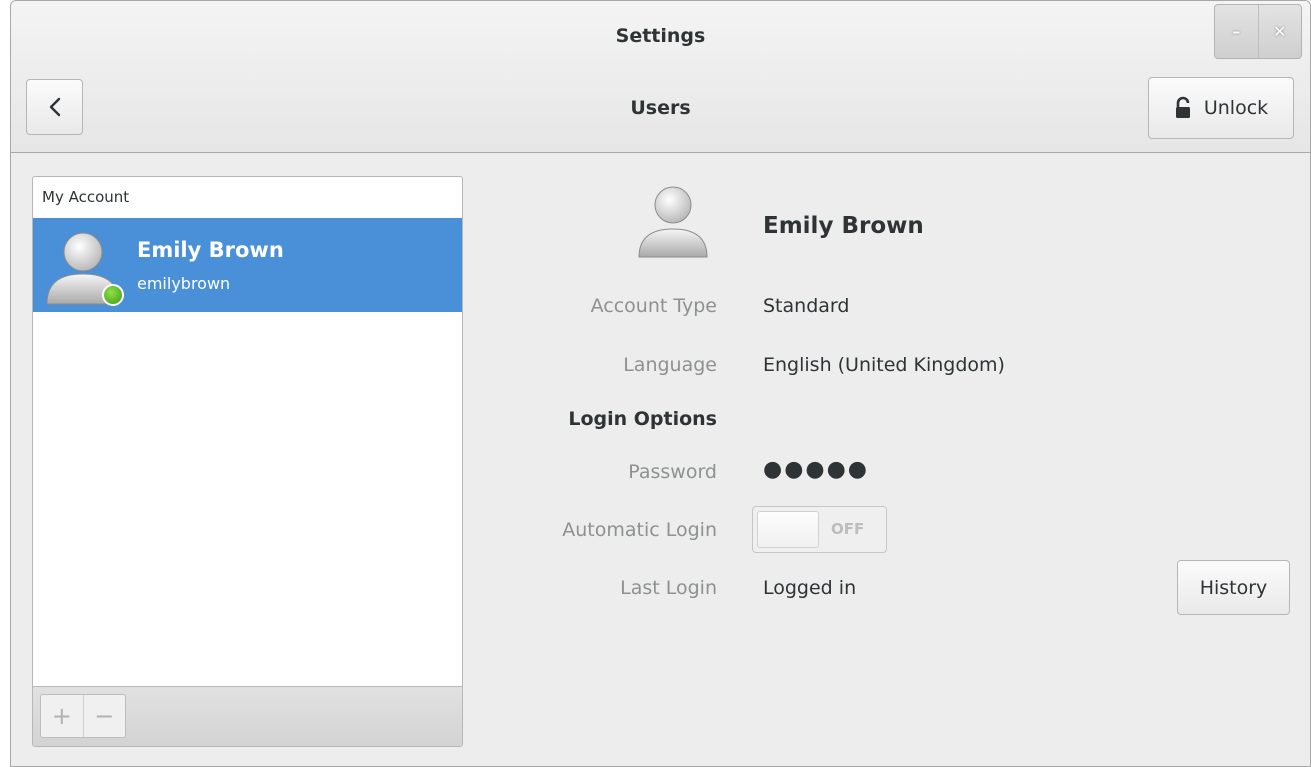 The height and width of the screenshot is (767, 1311). Describe the element at coordinates (660, 108) in the screenshot. I see `page-title: Users` at that location.